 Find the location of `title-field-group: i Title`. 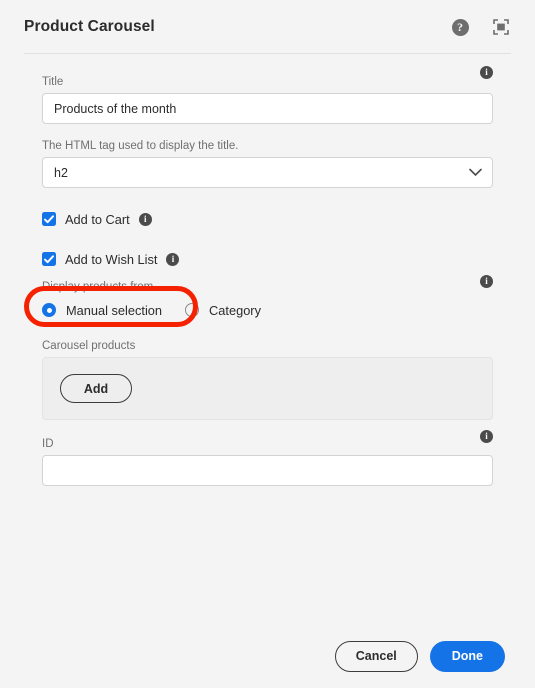

title-field-group: i Title is located at coordinates (267, 95).